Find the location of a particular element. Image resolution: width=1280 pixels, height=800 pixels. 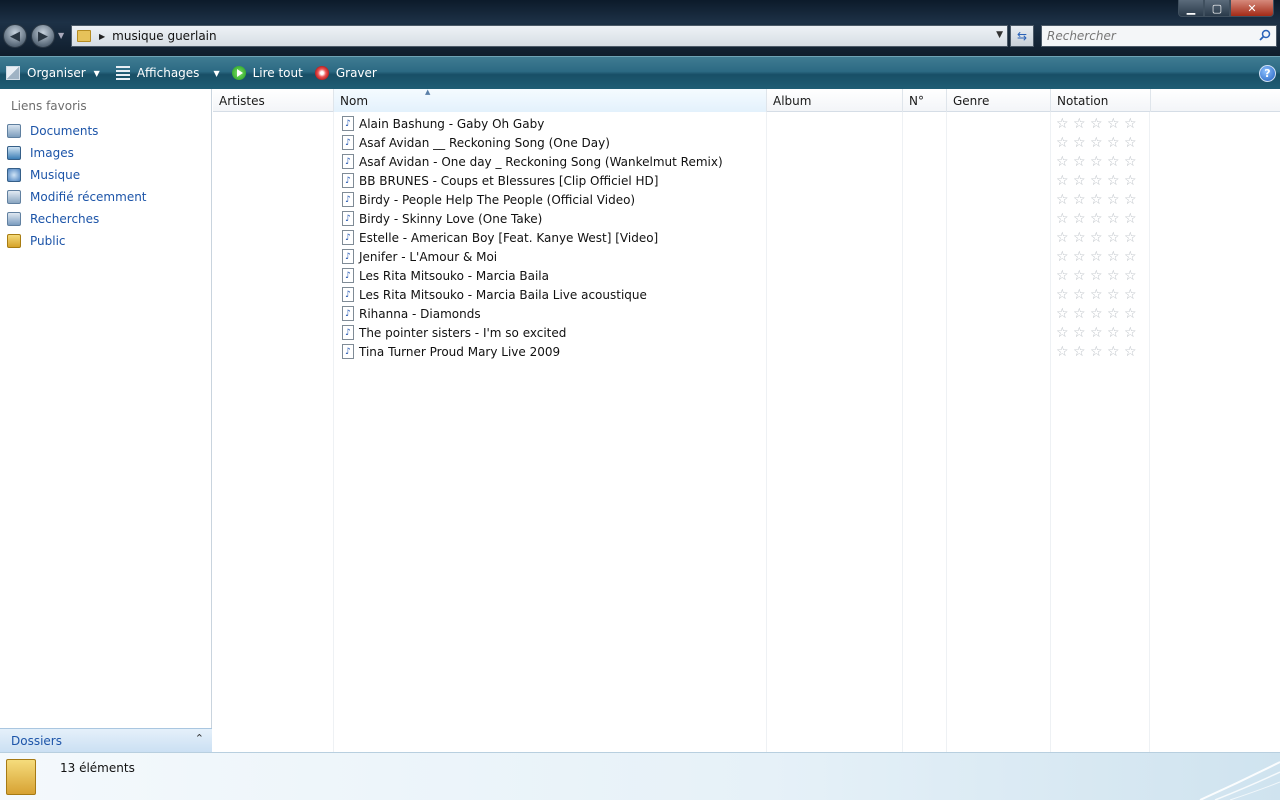

forward-button: ▶ is located at coordinates (43, 36).